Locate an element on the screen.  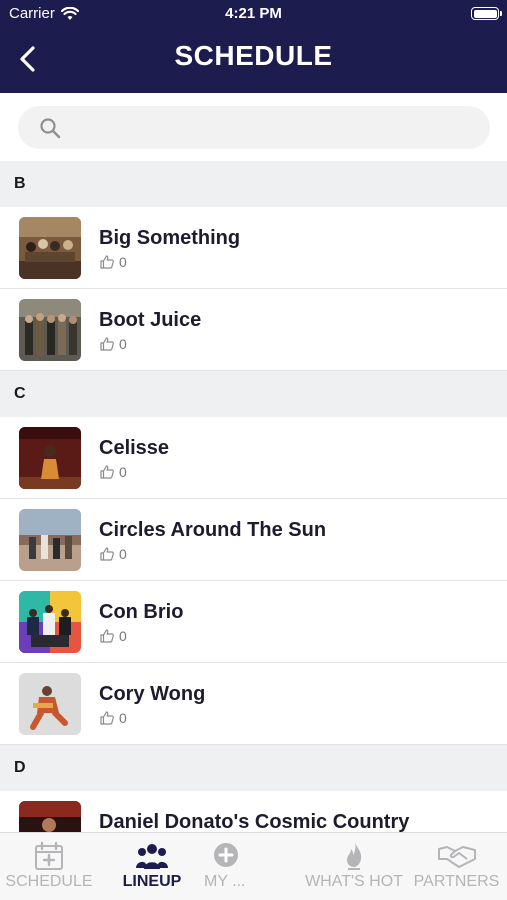
tab-label: SCHEDULE is located at coordinates (49, 881).